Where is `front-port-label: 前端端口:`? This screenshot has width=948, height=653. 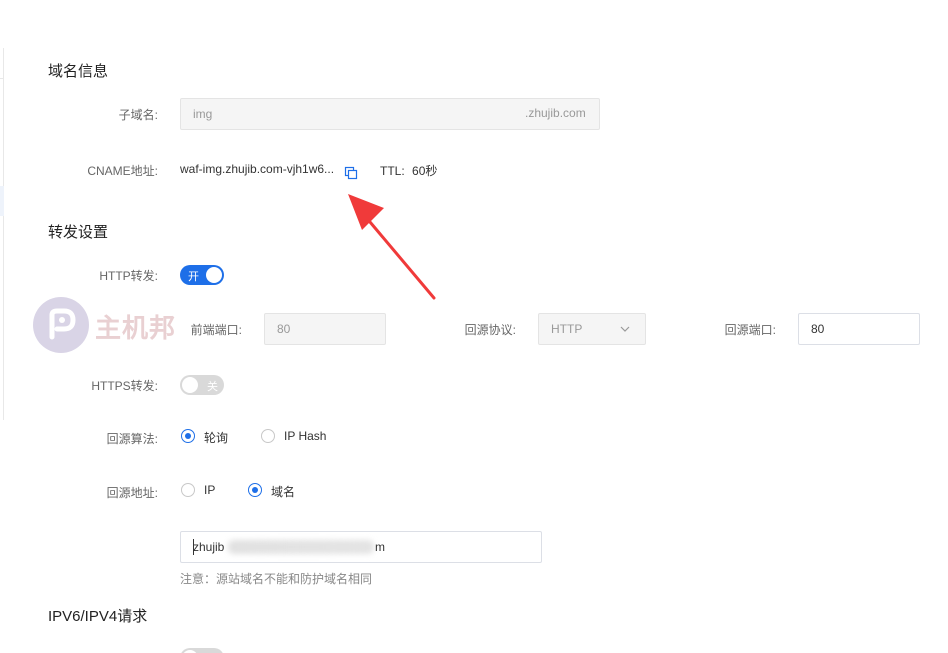
front-port-label: 前端端口: is located at coordinates (216, 330).